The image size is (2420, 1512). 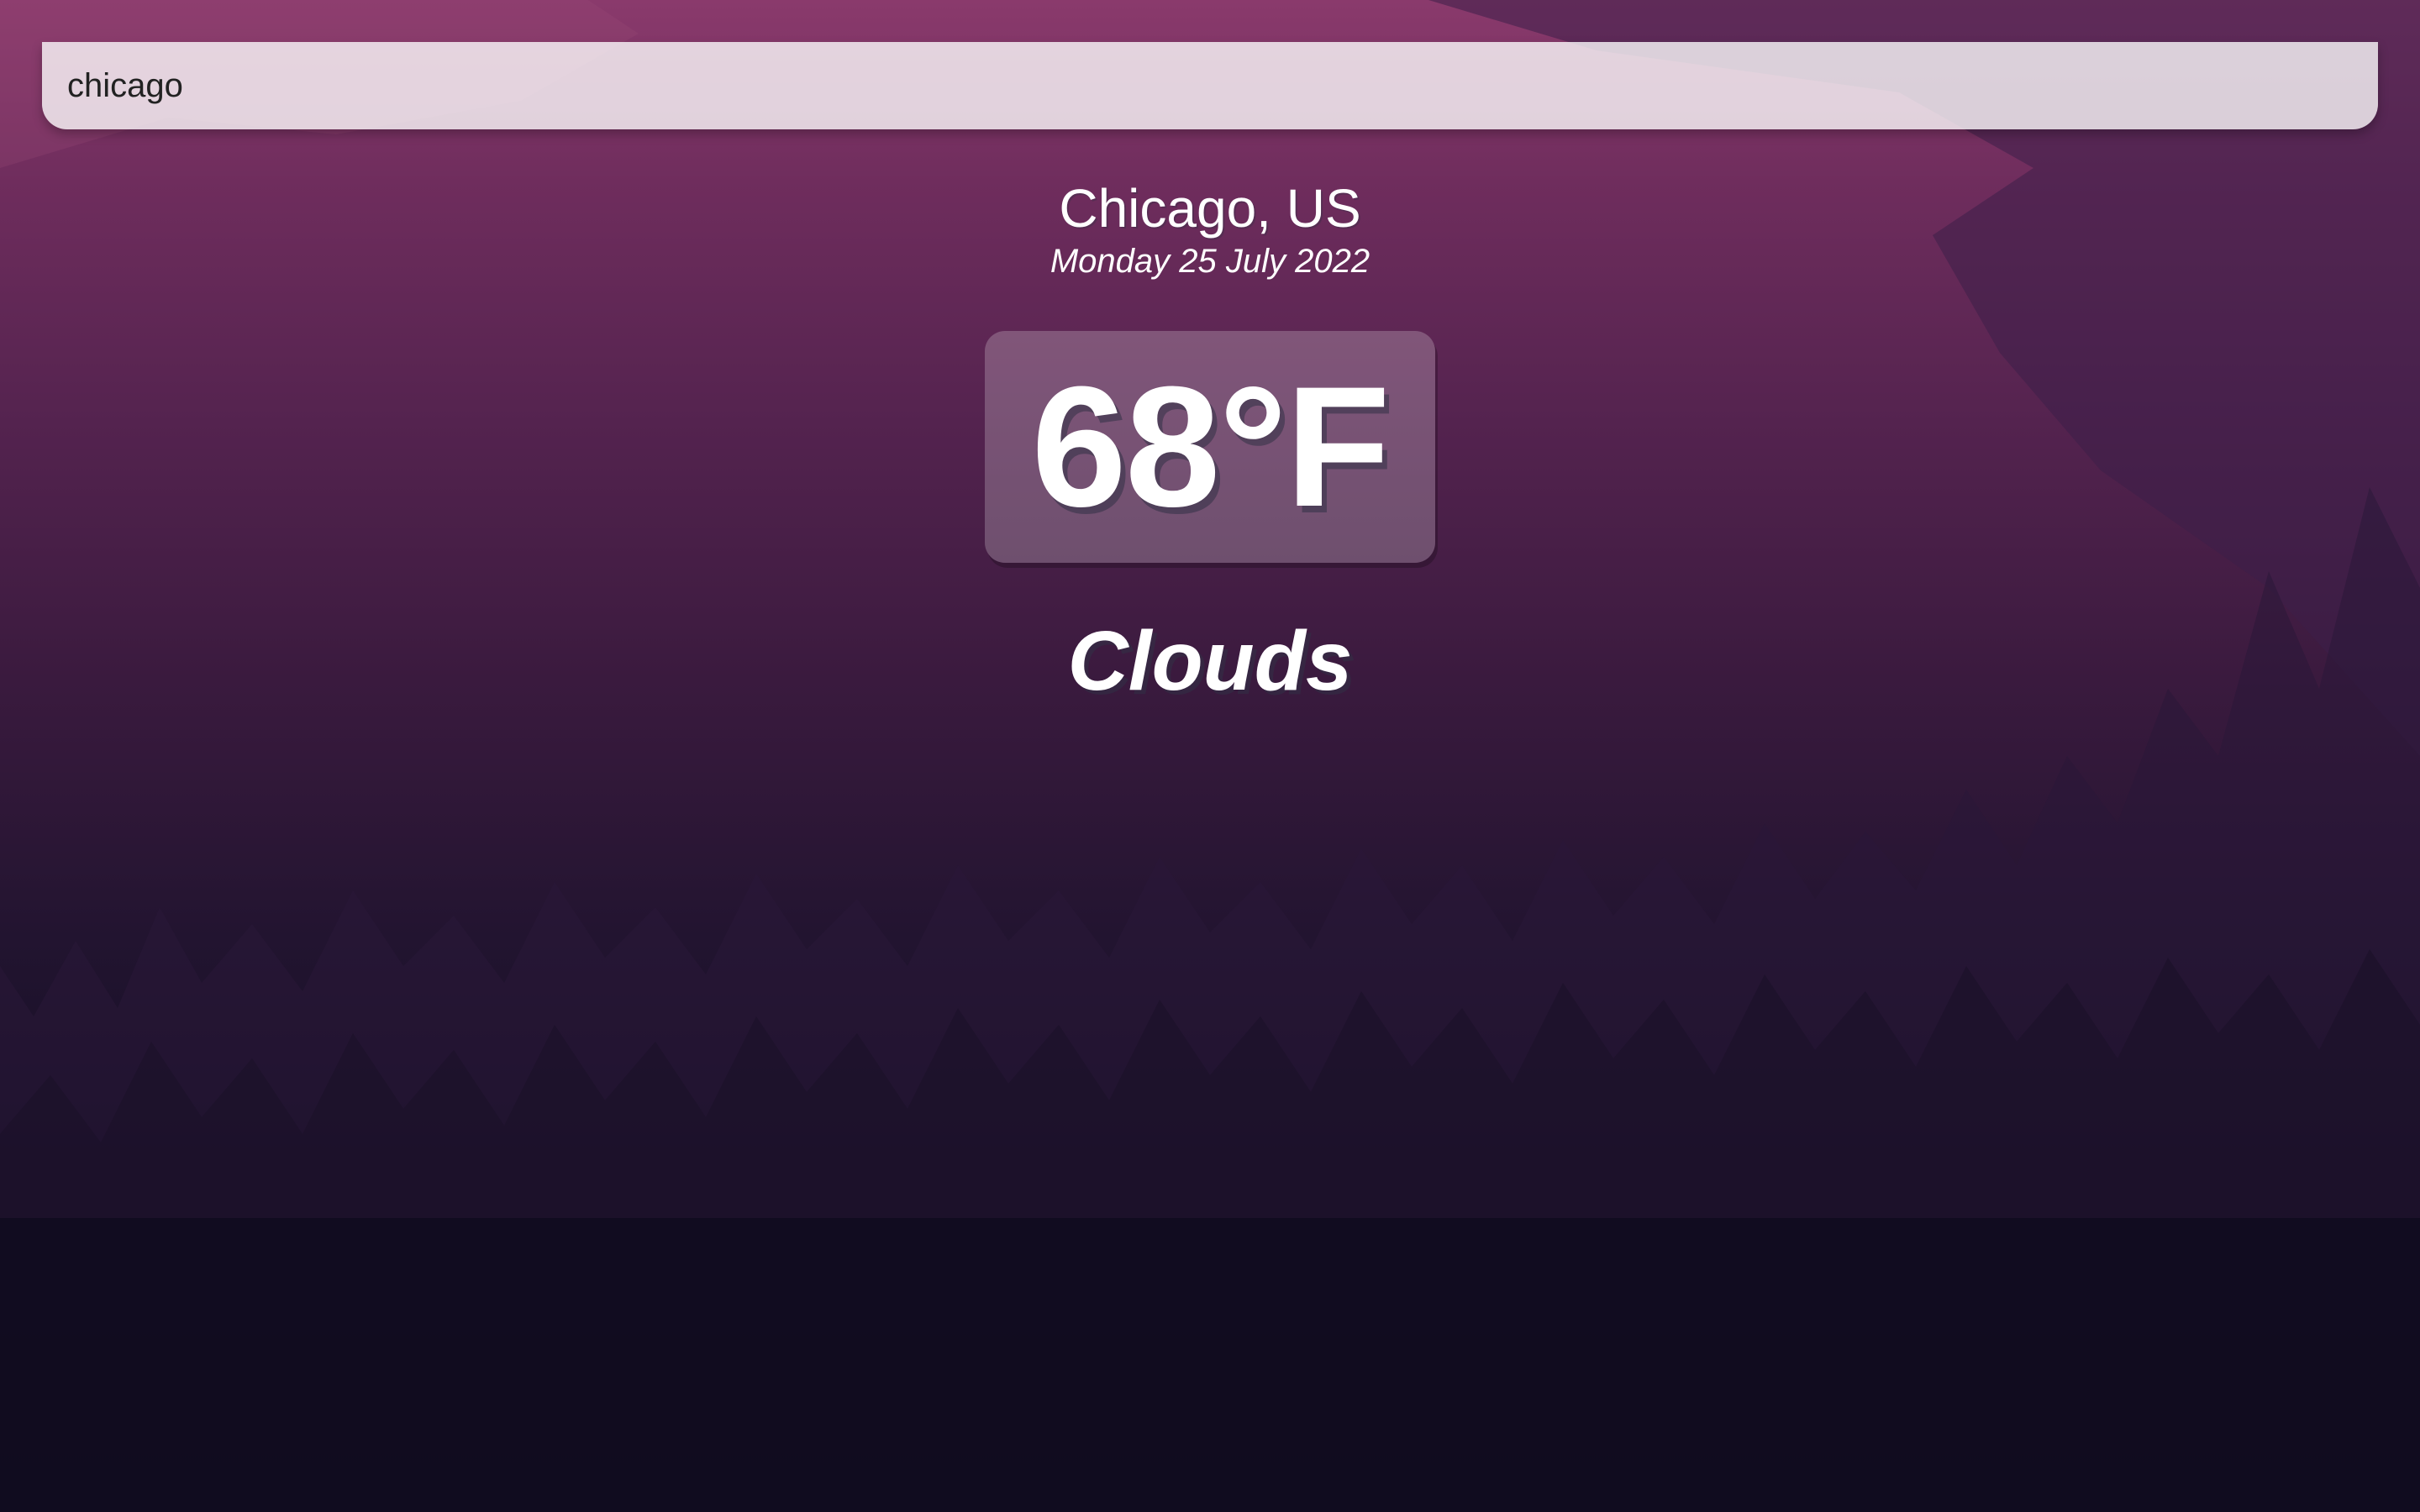 I want to click on location-box: Chicago, US Monday 25 July 2022, so click(x=1210, y=229).